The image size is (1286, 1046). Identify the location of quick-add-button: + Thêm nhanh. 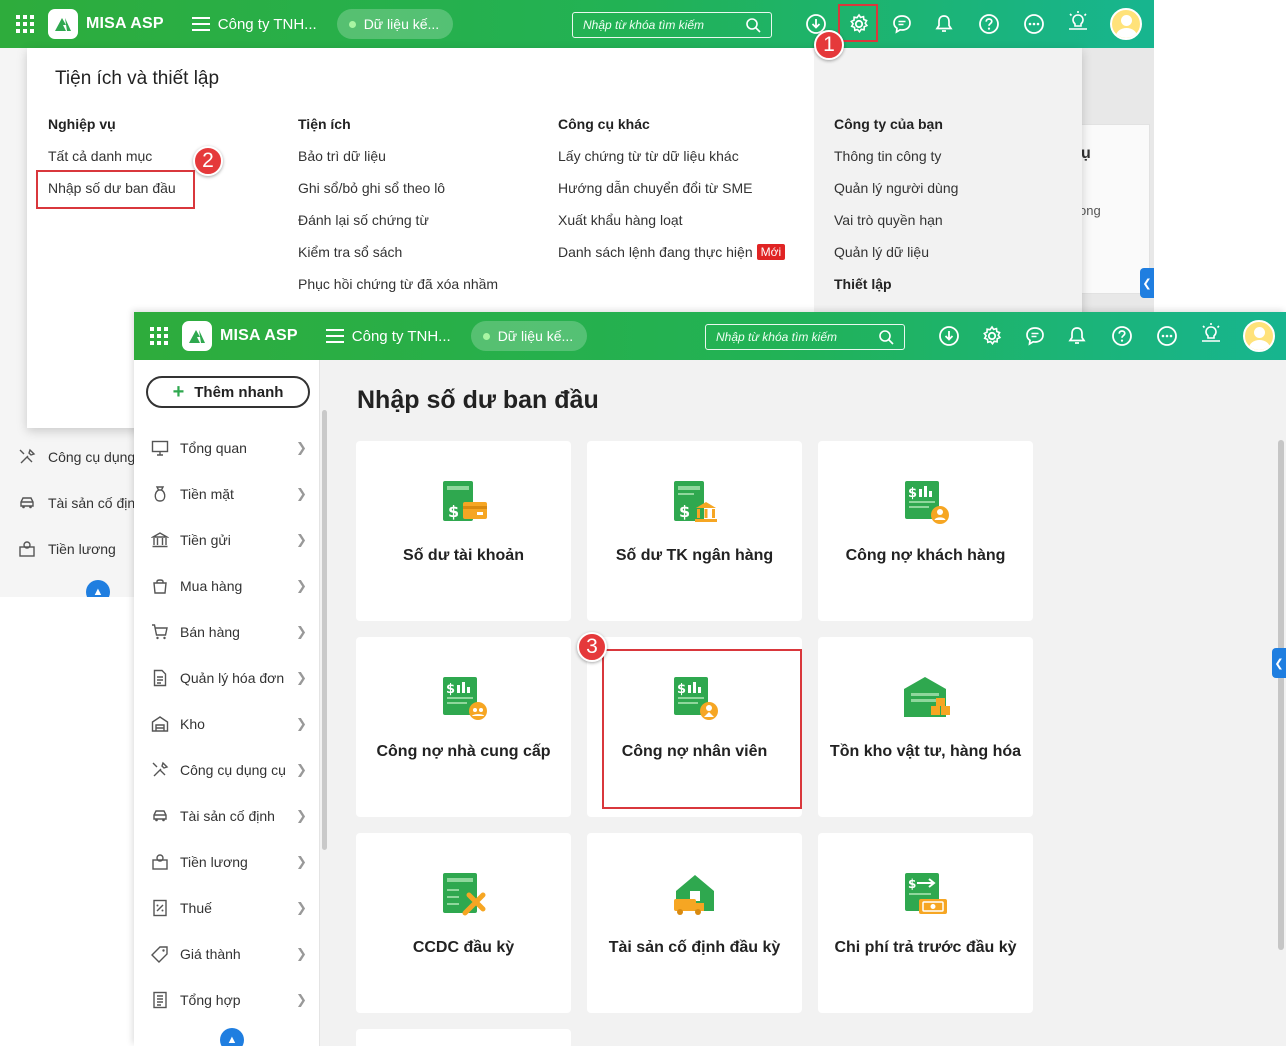
(228, 392).